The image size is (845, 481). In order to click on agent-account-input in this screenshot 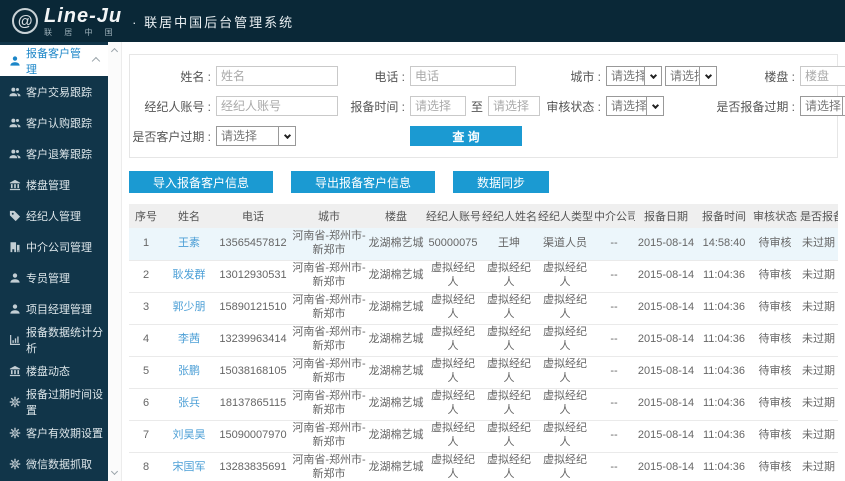, I will do `click(277, 106)`.